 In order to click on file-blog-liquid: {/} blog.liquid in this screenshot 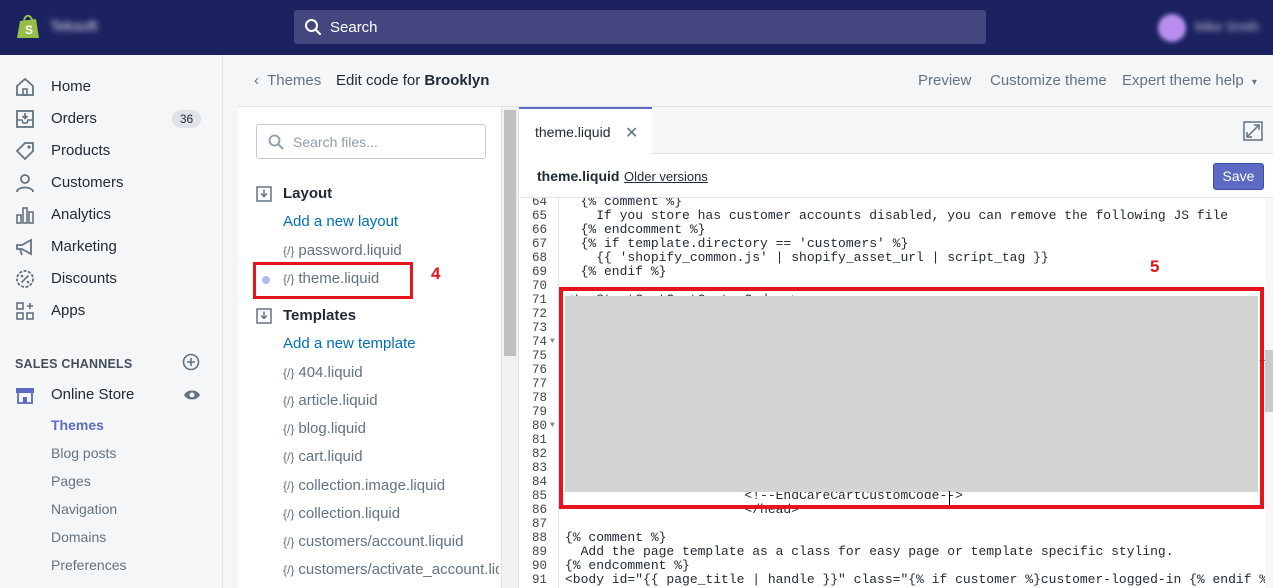, I will do `click(324, 428)`.